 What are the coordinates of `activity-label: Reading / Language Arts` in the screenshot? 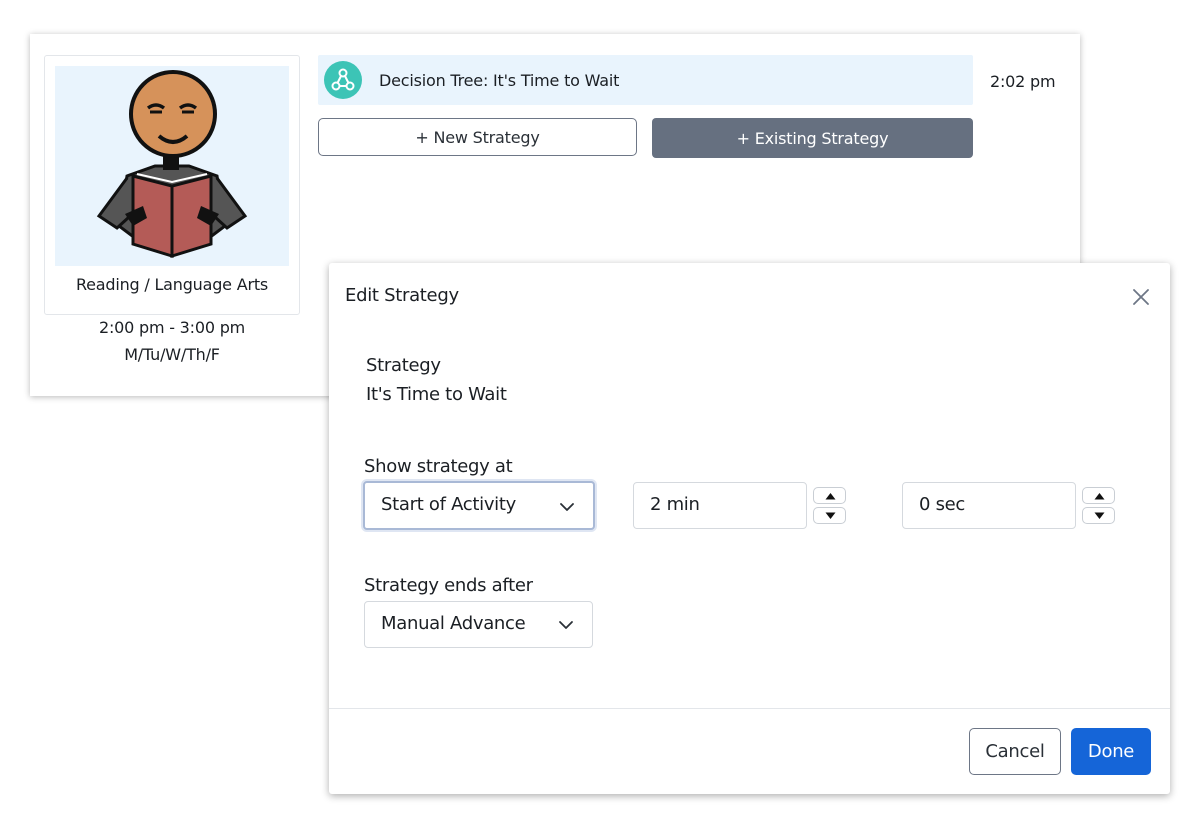 It's located at (172, 284).